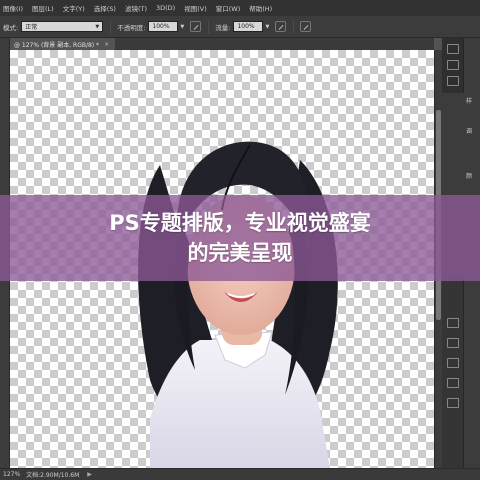 This screenshot has width=480, height=480. Describe the element at coordinates (62, 26) in the screenshot. I see `mode-select: 正常 ▼` at that location.